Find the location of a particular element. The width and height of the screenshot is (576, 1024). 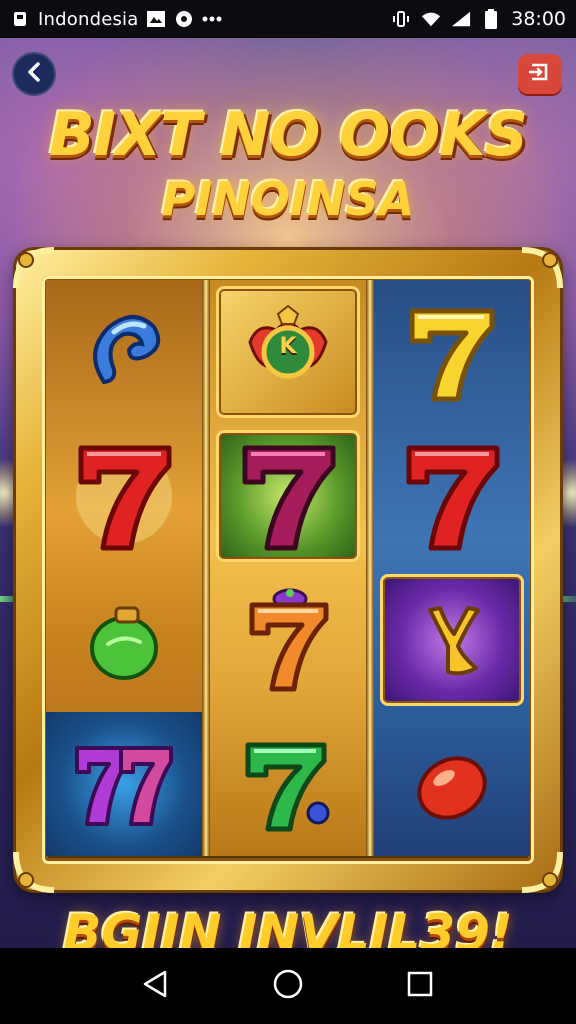

square-recents-icon is located at coordinates (420, 986).